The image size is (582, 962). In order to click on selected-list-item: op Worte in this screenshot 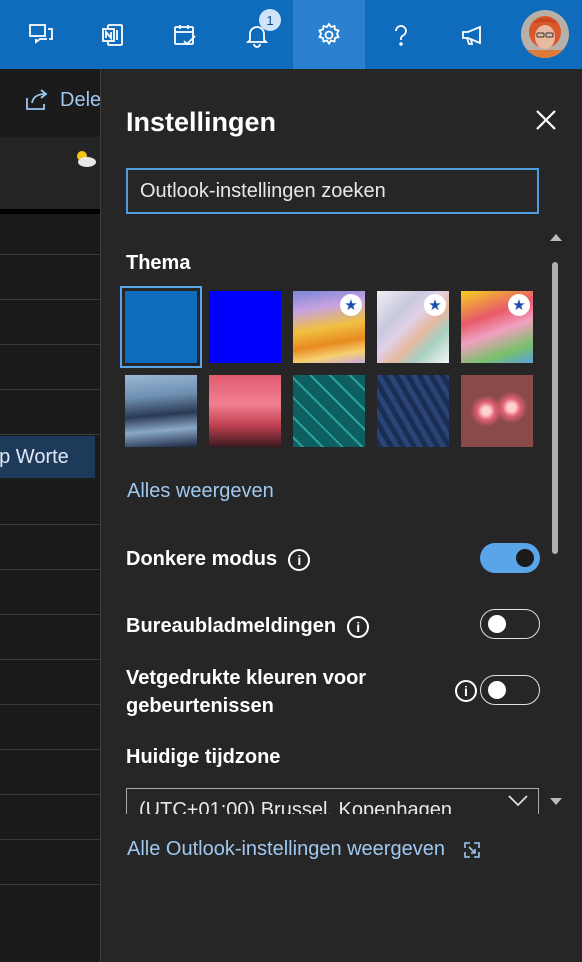, I will do `click(47, 457)`.